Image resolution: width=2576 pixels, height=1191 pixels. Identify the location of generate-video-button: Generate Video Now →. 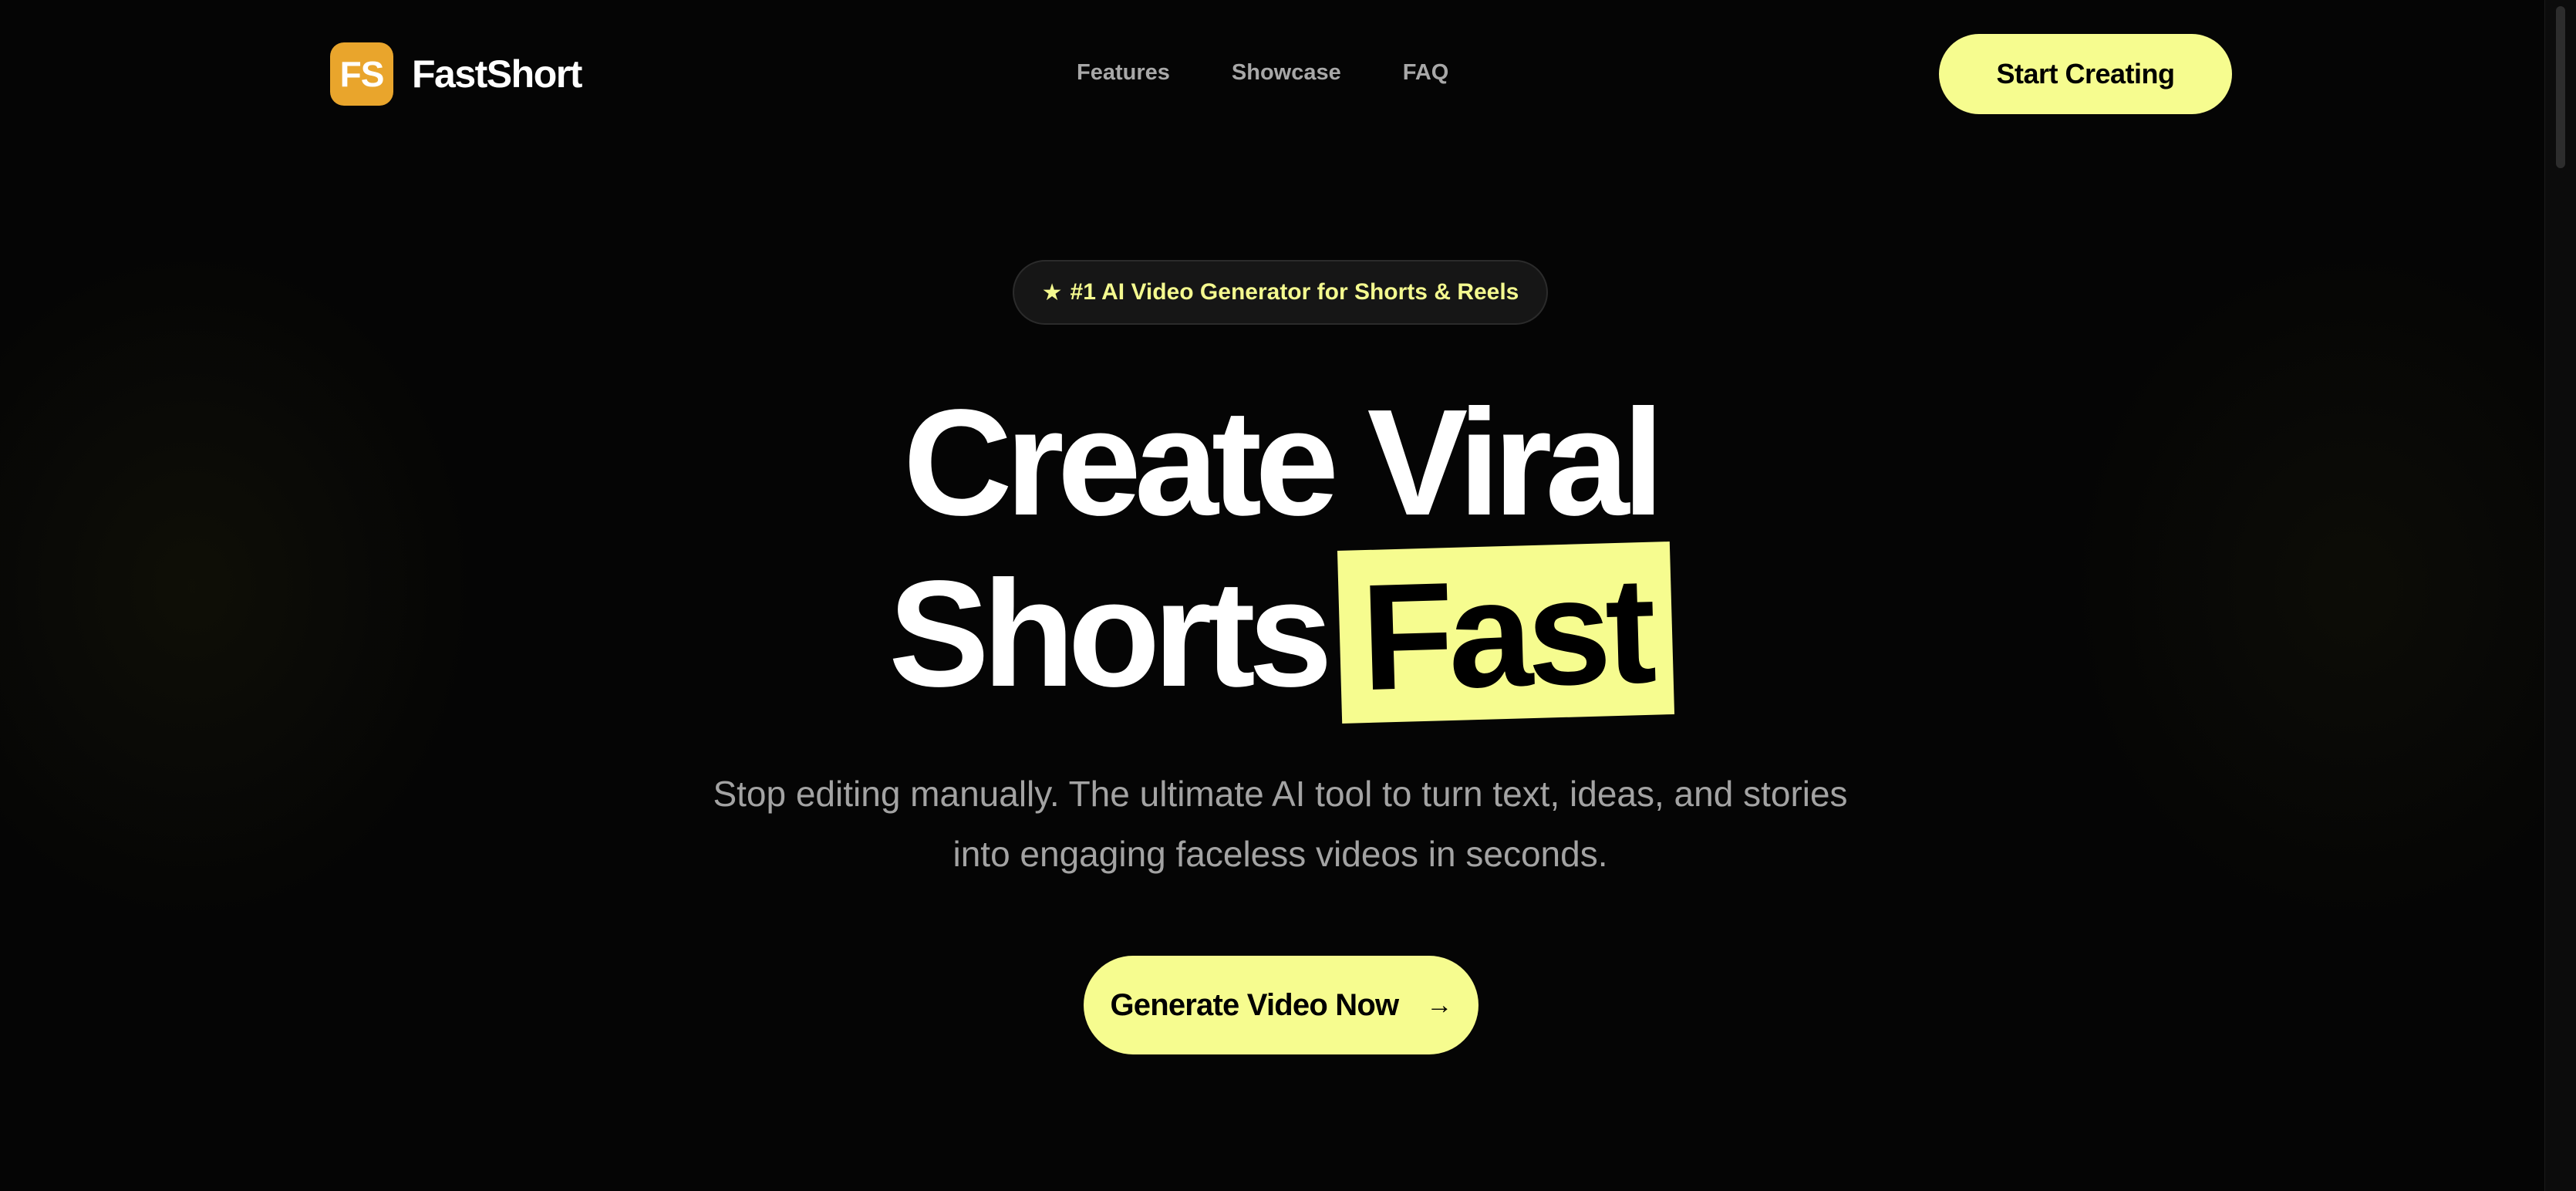
(1281, 1005).